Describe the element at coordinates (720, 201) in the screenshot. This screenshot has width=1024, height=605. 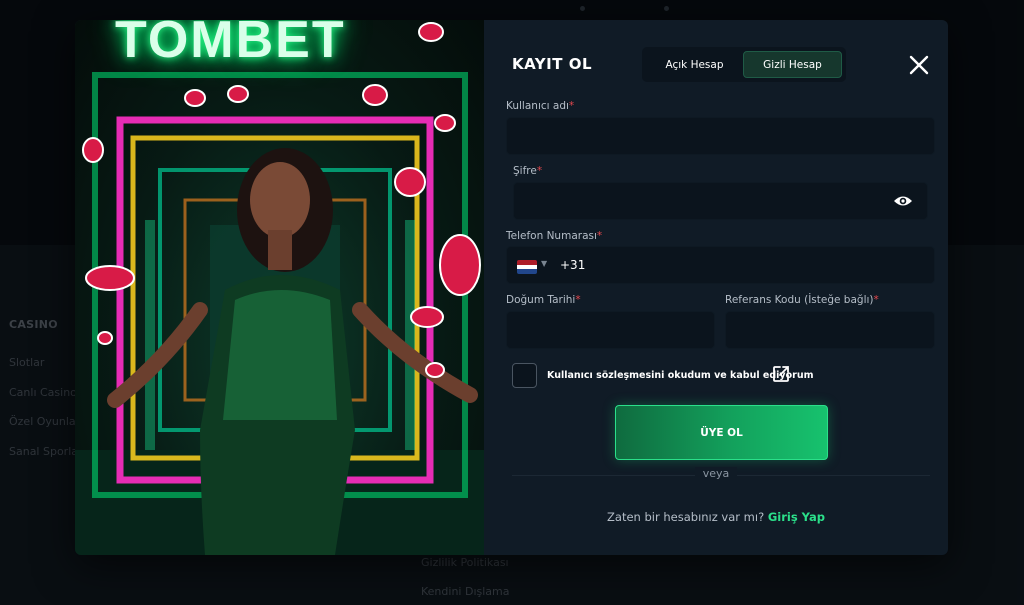
I see `password-input` at that location.